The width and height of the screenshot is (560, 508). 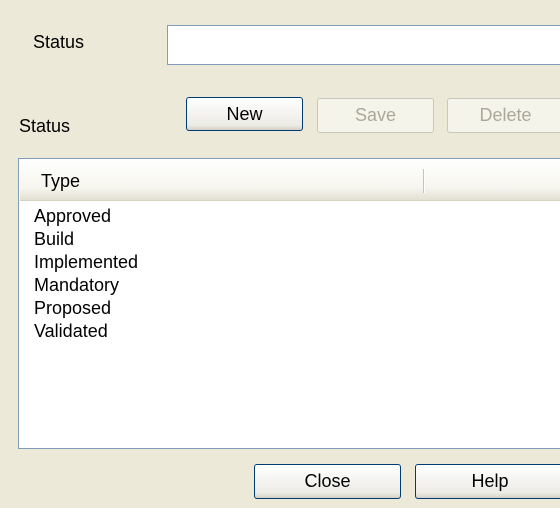 What do you see at coordinates (487, 481) in the screenshot?
I see `help-button: Help` at bounding box center [487, 481].